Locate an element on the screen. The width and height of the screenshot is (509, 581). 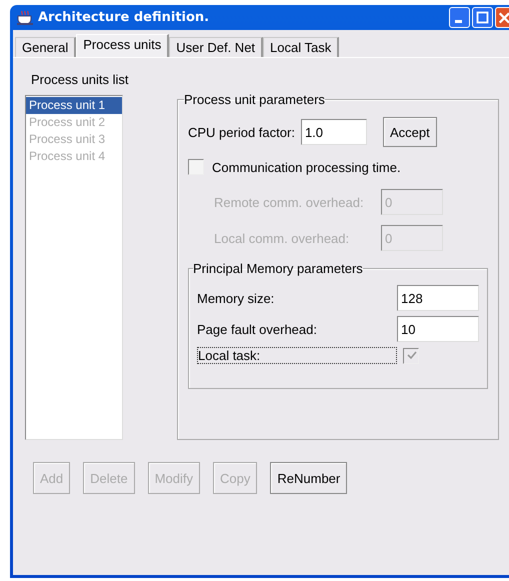
action-button: ReNumber is located at coordinates (309, 478).